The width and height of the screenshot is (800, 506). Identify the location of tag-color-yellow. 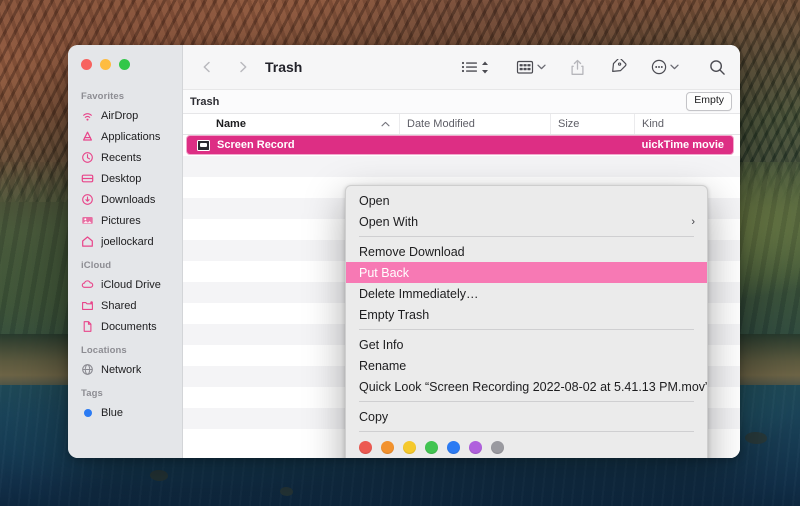
(409, 447).